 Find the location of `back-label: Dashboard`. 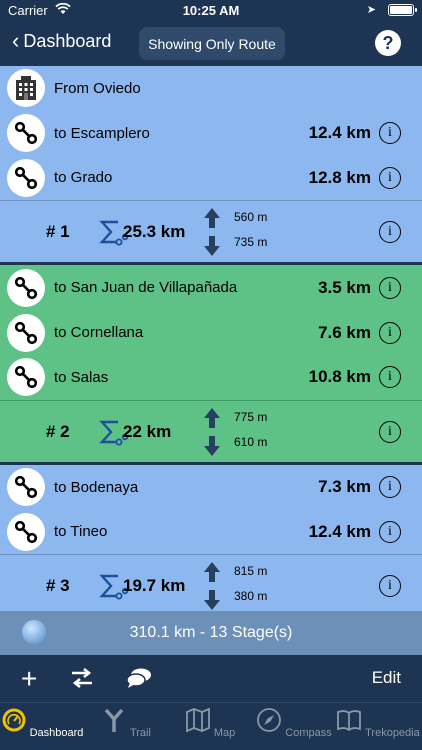

back-label: Dashboard is located at coordinates (67, 40).